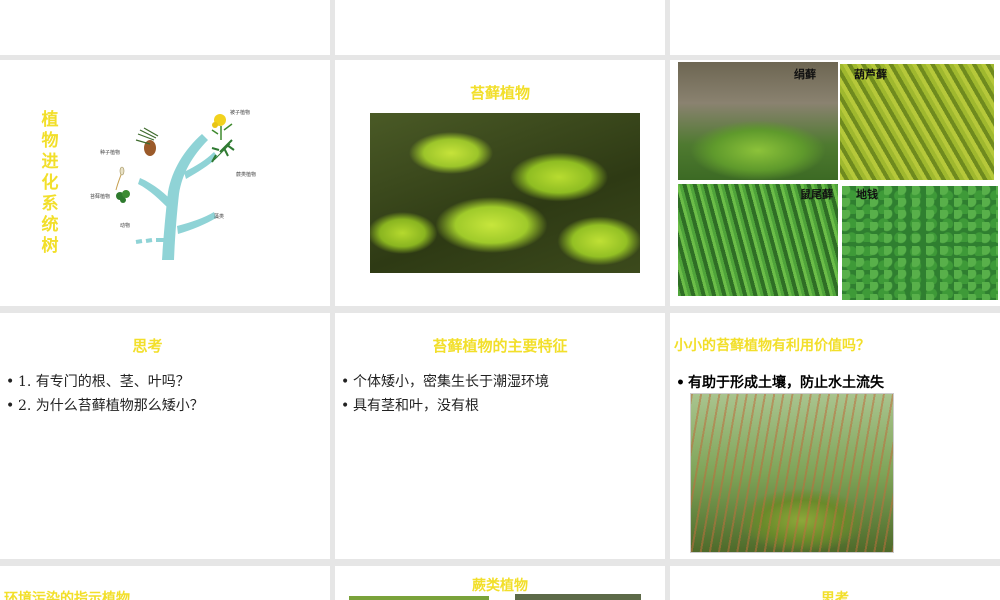 The image size is (1000, 600). I want to click on moss-photo-diqian, so click(920, 243).